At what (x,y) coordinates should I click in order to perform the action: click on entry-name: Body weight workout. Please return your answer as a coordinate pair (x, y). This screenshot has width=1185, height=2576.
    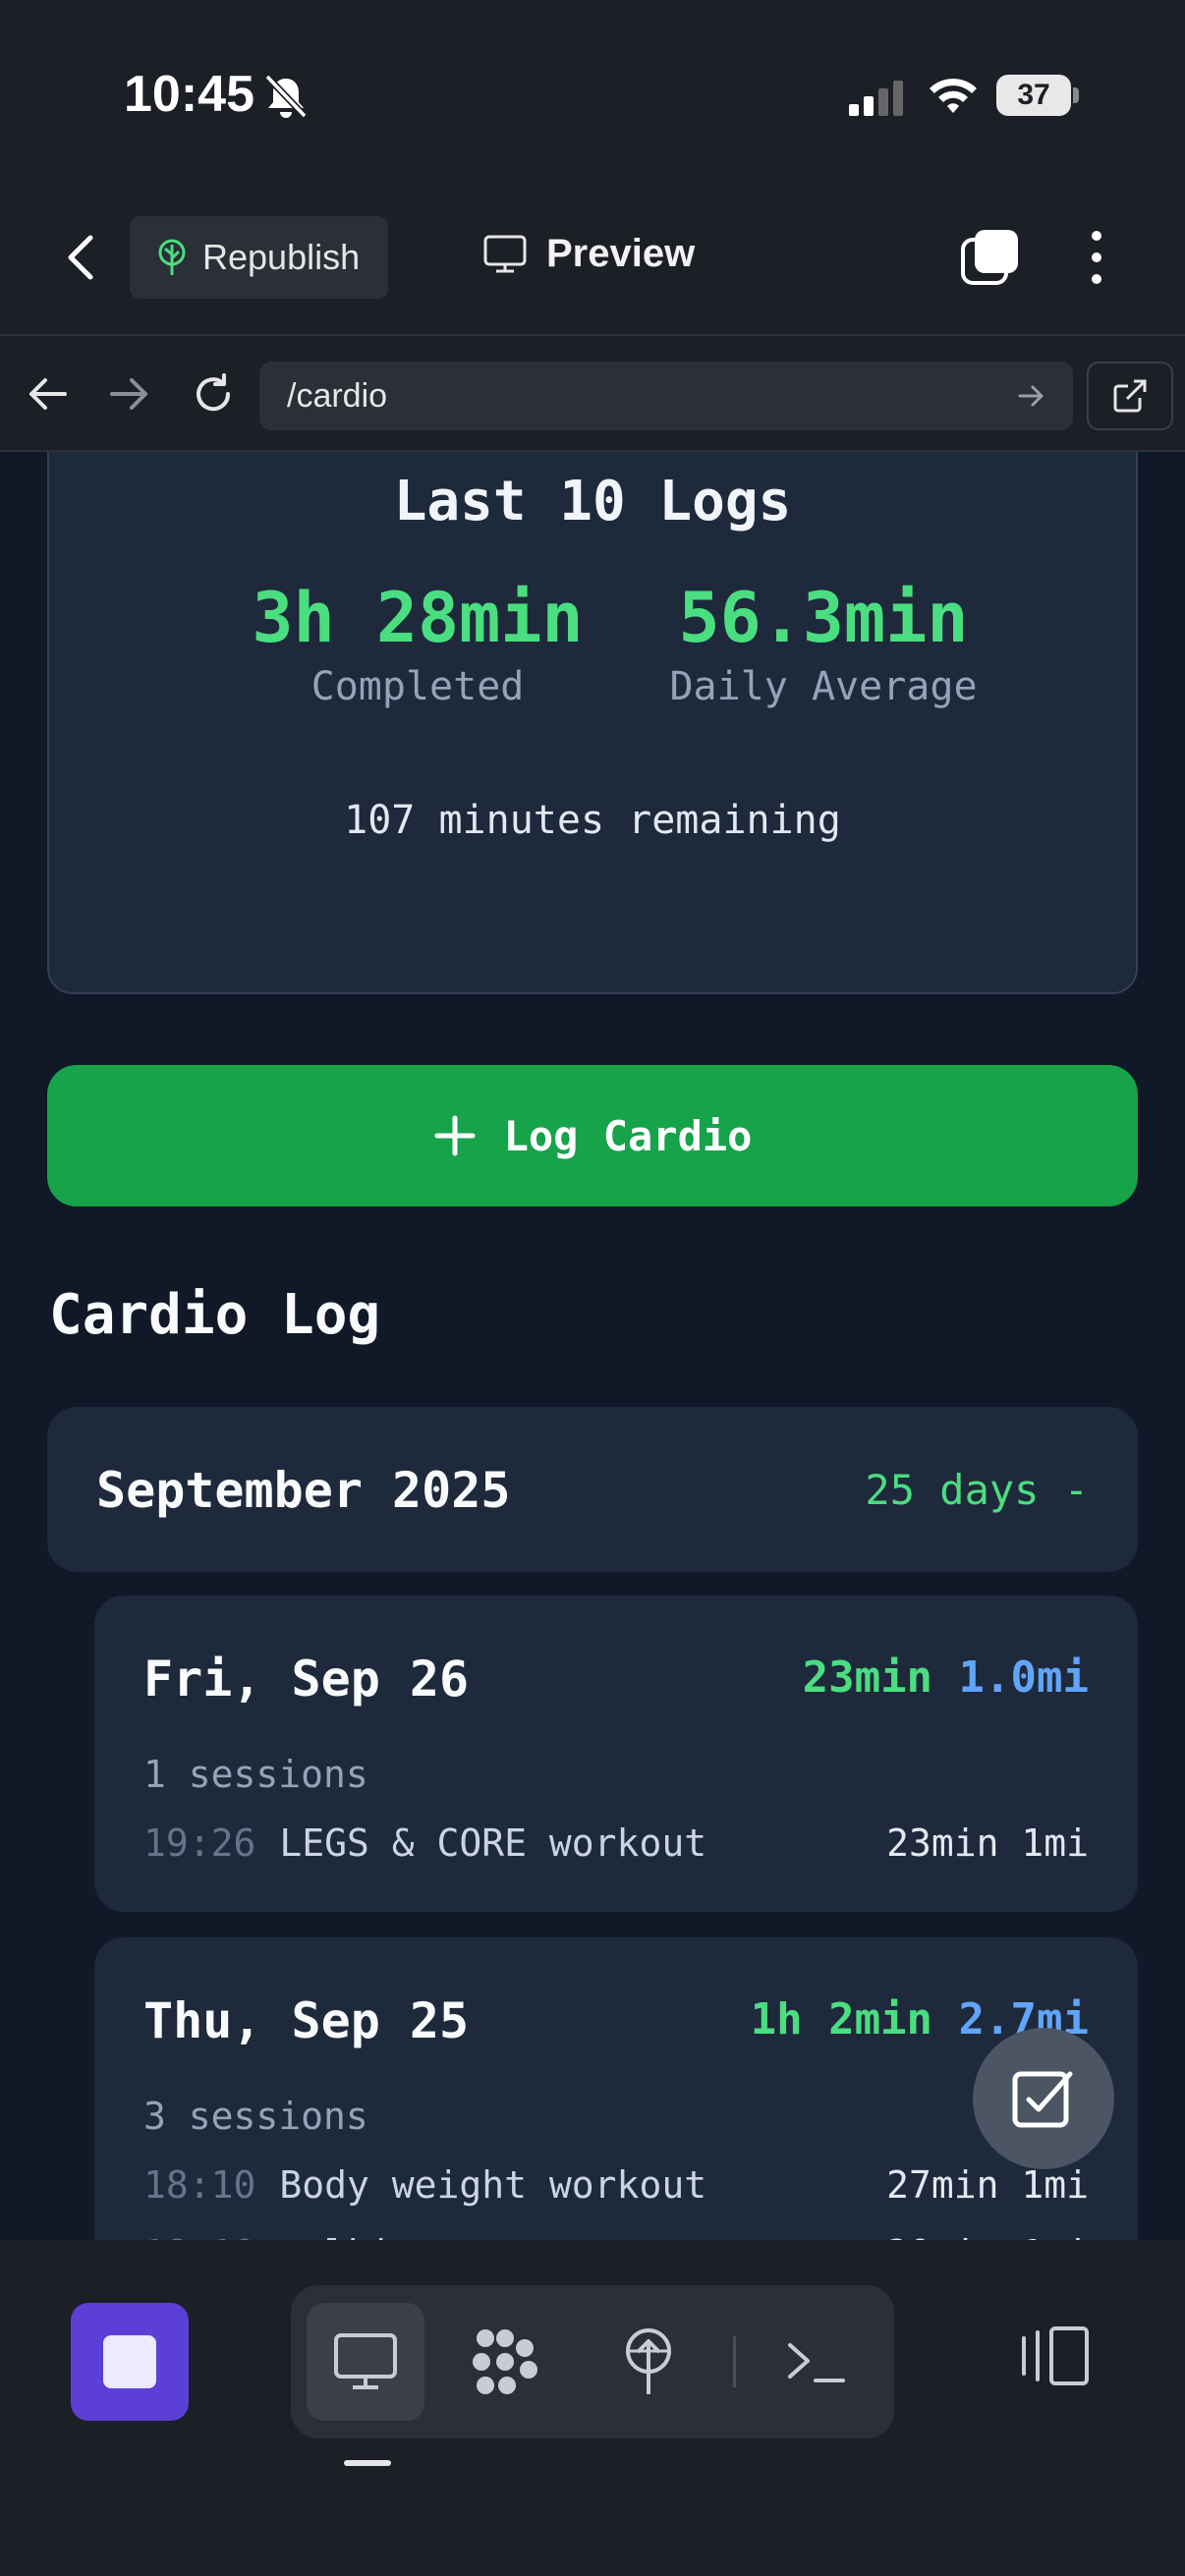
    Looking at the image, I should click on (493, 2185).